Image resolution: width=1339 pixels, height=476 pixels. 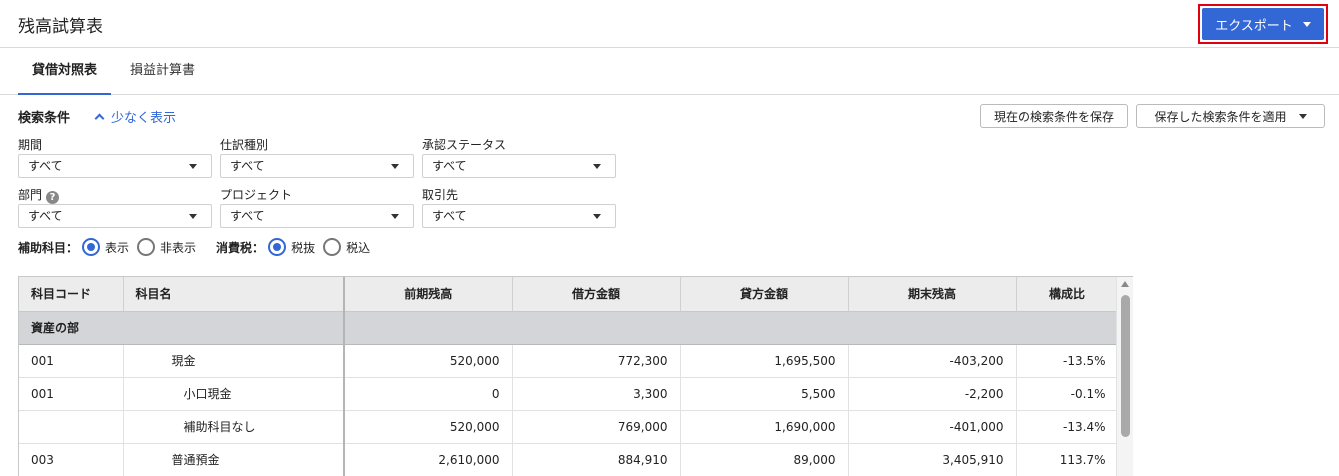 What do you see at coordinates (519, 216) in the screenshot?
I see `filter-partner-select: すべて` at bounding box center [519, 216].